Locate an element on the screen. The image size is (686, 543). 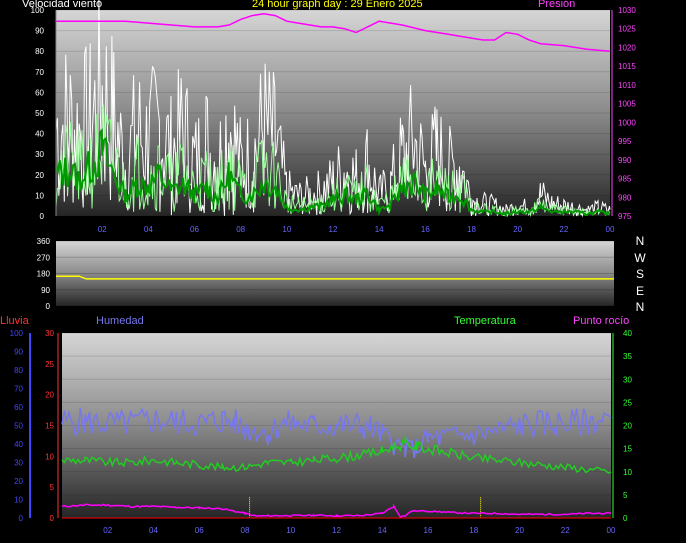
pressure-y-tick: 1015 is located at coordinates (627, 66).